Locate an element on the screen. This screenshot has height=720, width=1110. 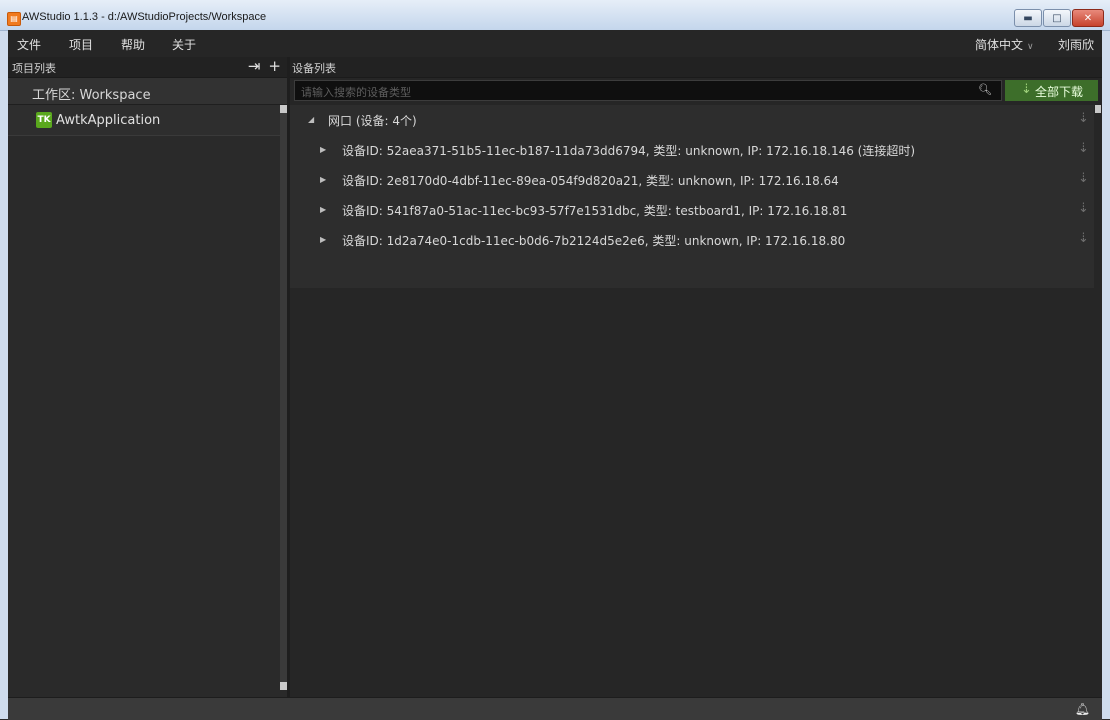
minimize-icon: ▬ is located at coordinates (1028, 18).